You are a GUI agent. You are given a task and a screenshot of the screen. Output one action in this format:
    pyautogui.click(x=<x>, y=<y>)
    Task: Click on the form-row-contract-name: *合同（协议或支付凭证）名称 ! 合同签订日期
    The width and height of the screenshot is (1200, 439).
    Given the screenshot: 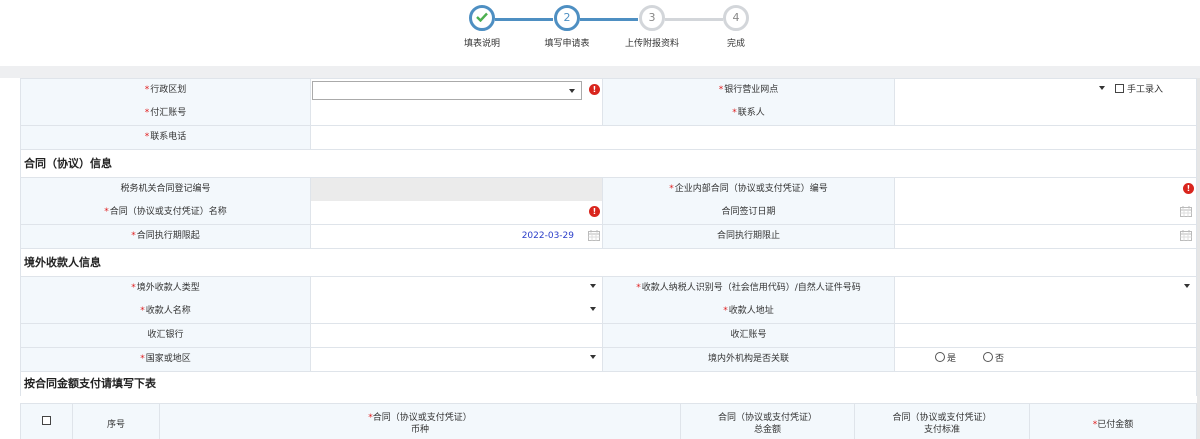 What is the action you would take?
    pyautogui.click(x=608, y=213)
    